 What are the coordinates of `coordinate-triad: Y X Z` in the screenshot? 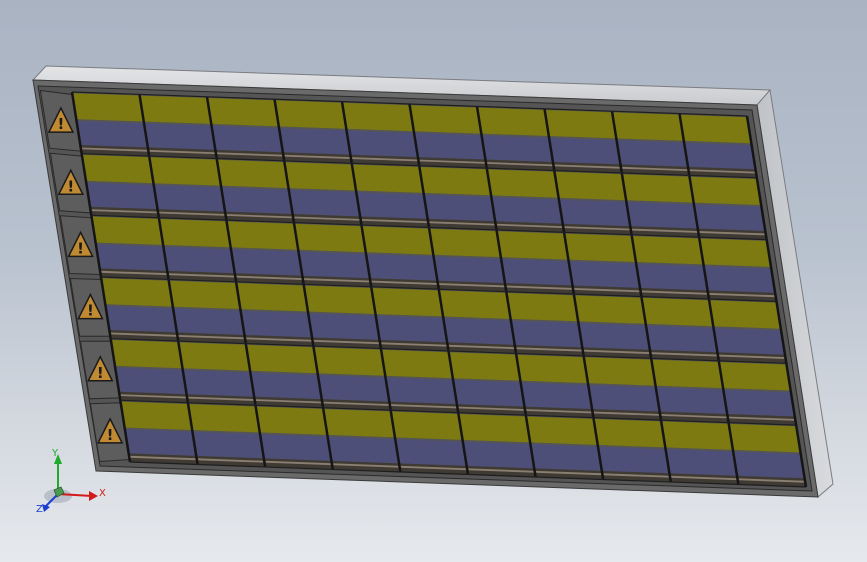 It's located at (71, 481).